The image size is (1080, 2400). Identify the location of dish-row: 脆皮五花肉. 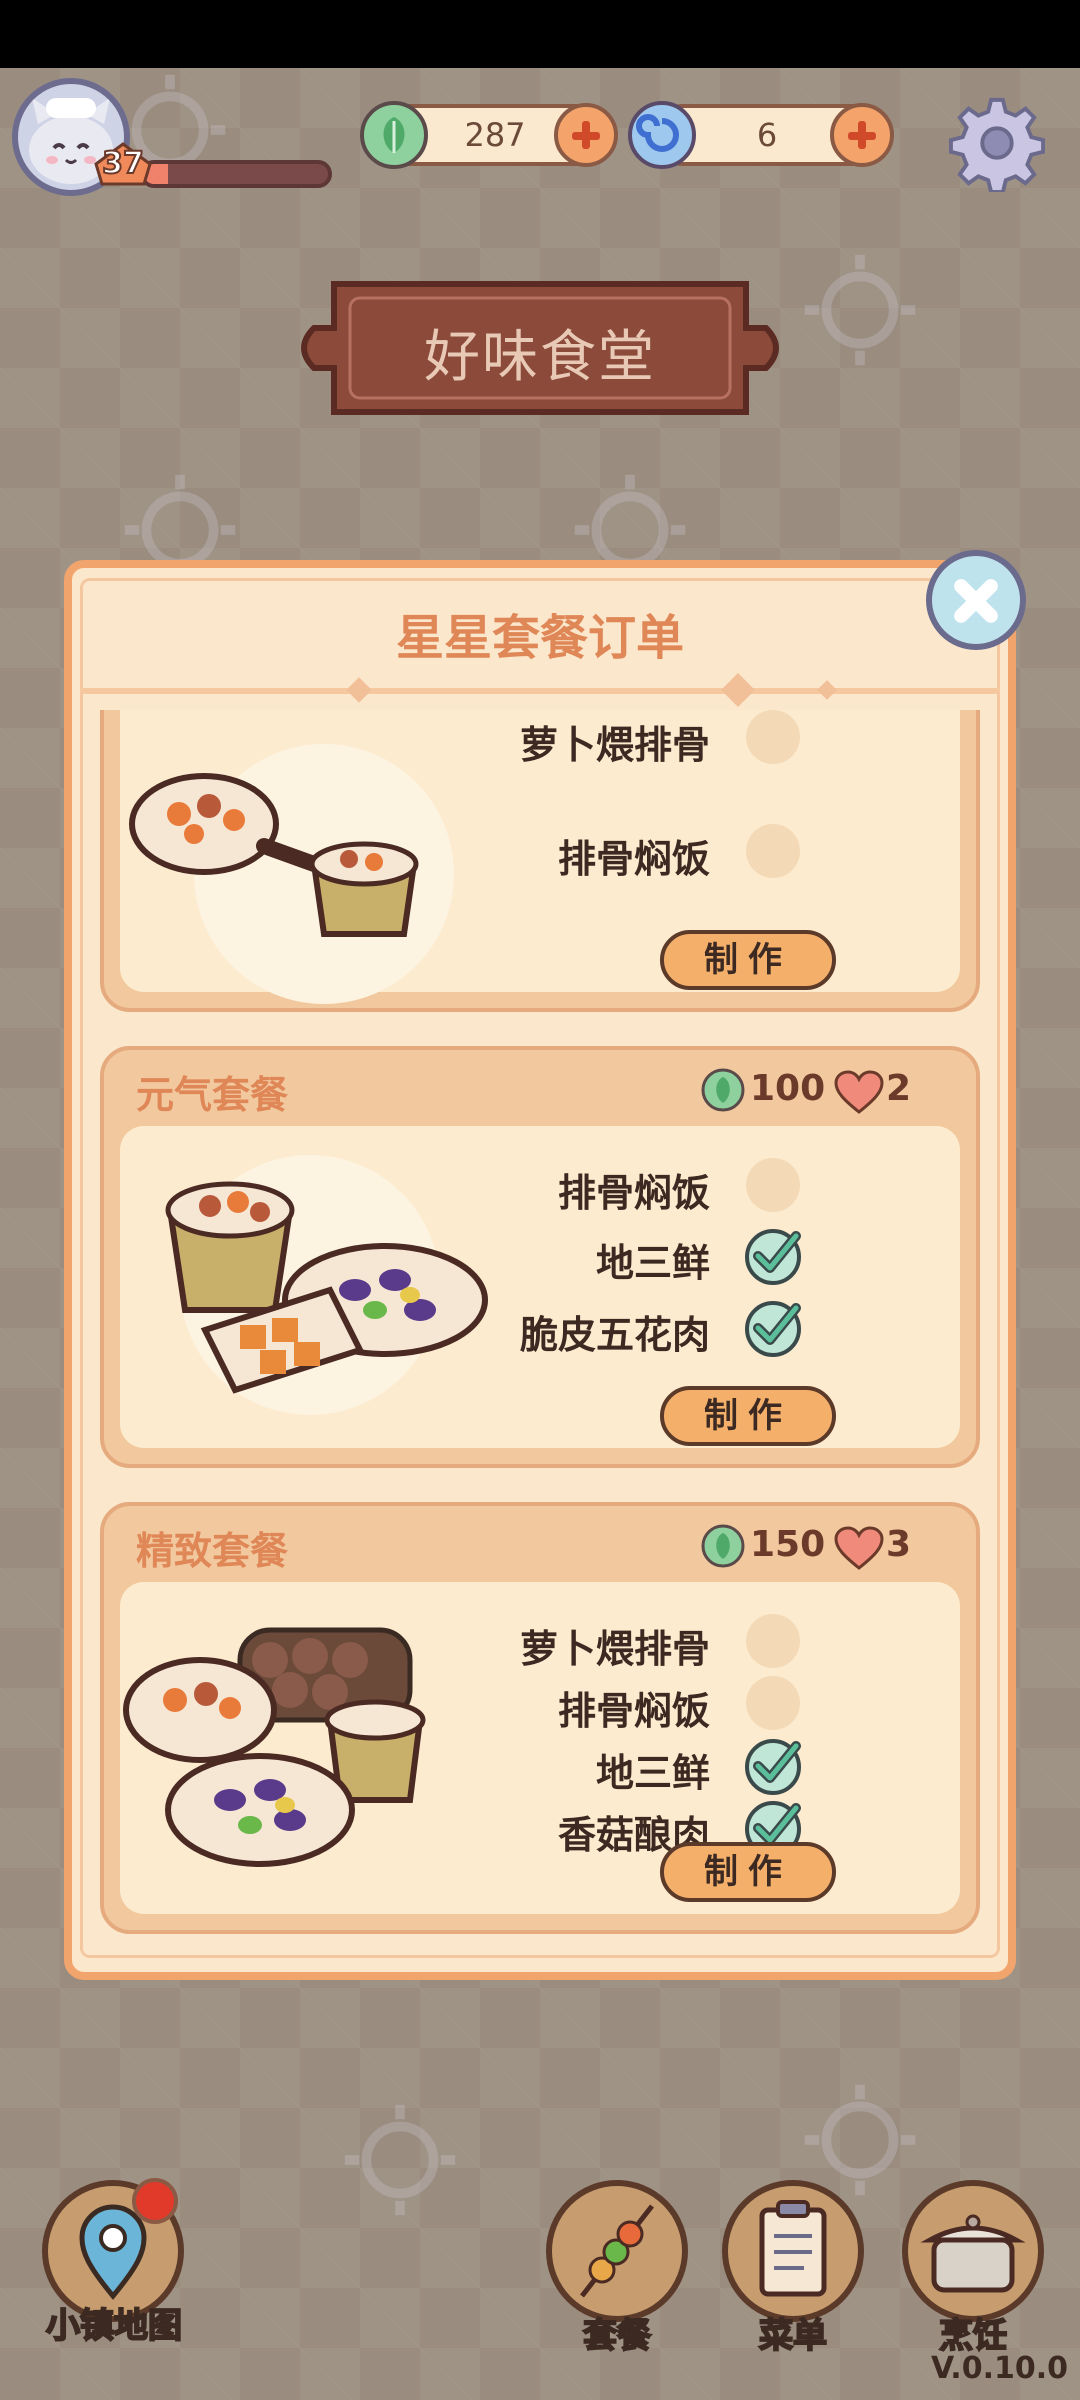
(610, 1328).